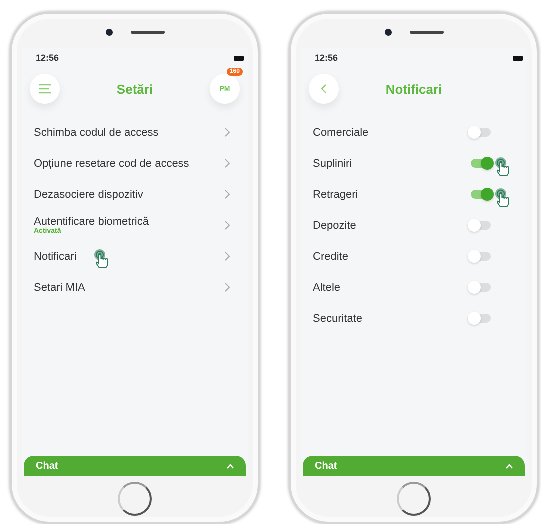 This screenshot has height=527, width=541. I want to click on menu-item: Opțiune resetare cod de access, so click(135, 163).